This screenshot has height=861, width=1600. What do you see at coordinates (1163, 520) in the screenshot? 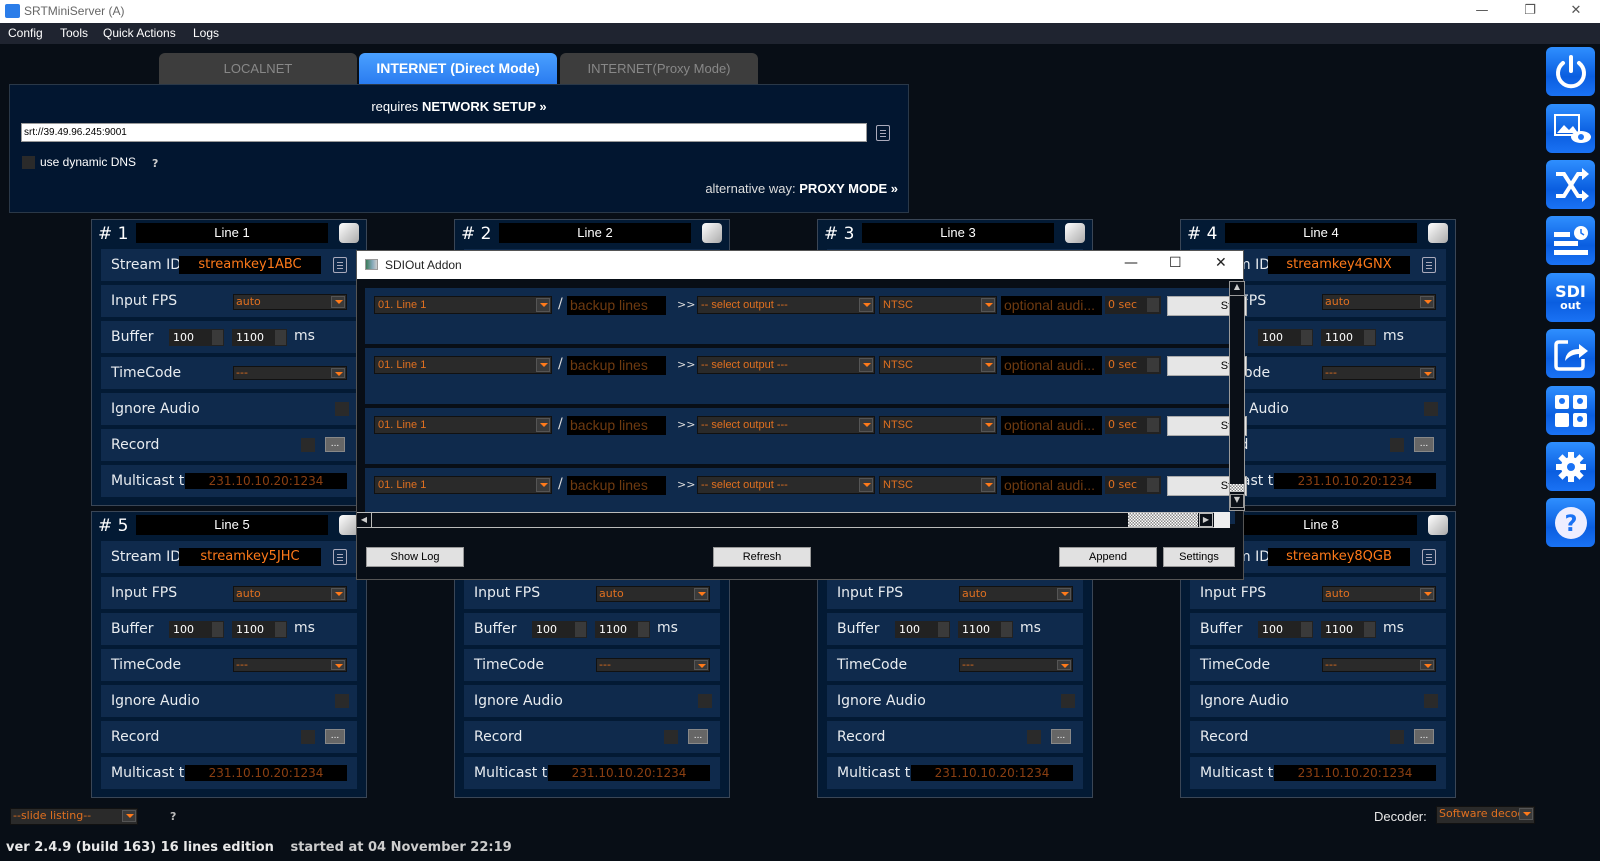
I see `scroll-track-h` at bounding box center [1163, 520].